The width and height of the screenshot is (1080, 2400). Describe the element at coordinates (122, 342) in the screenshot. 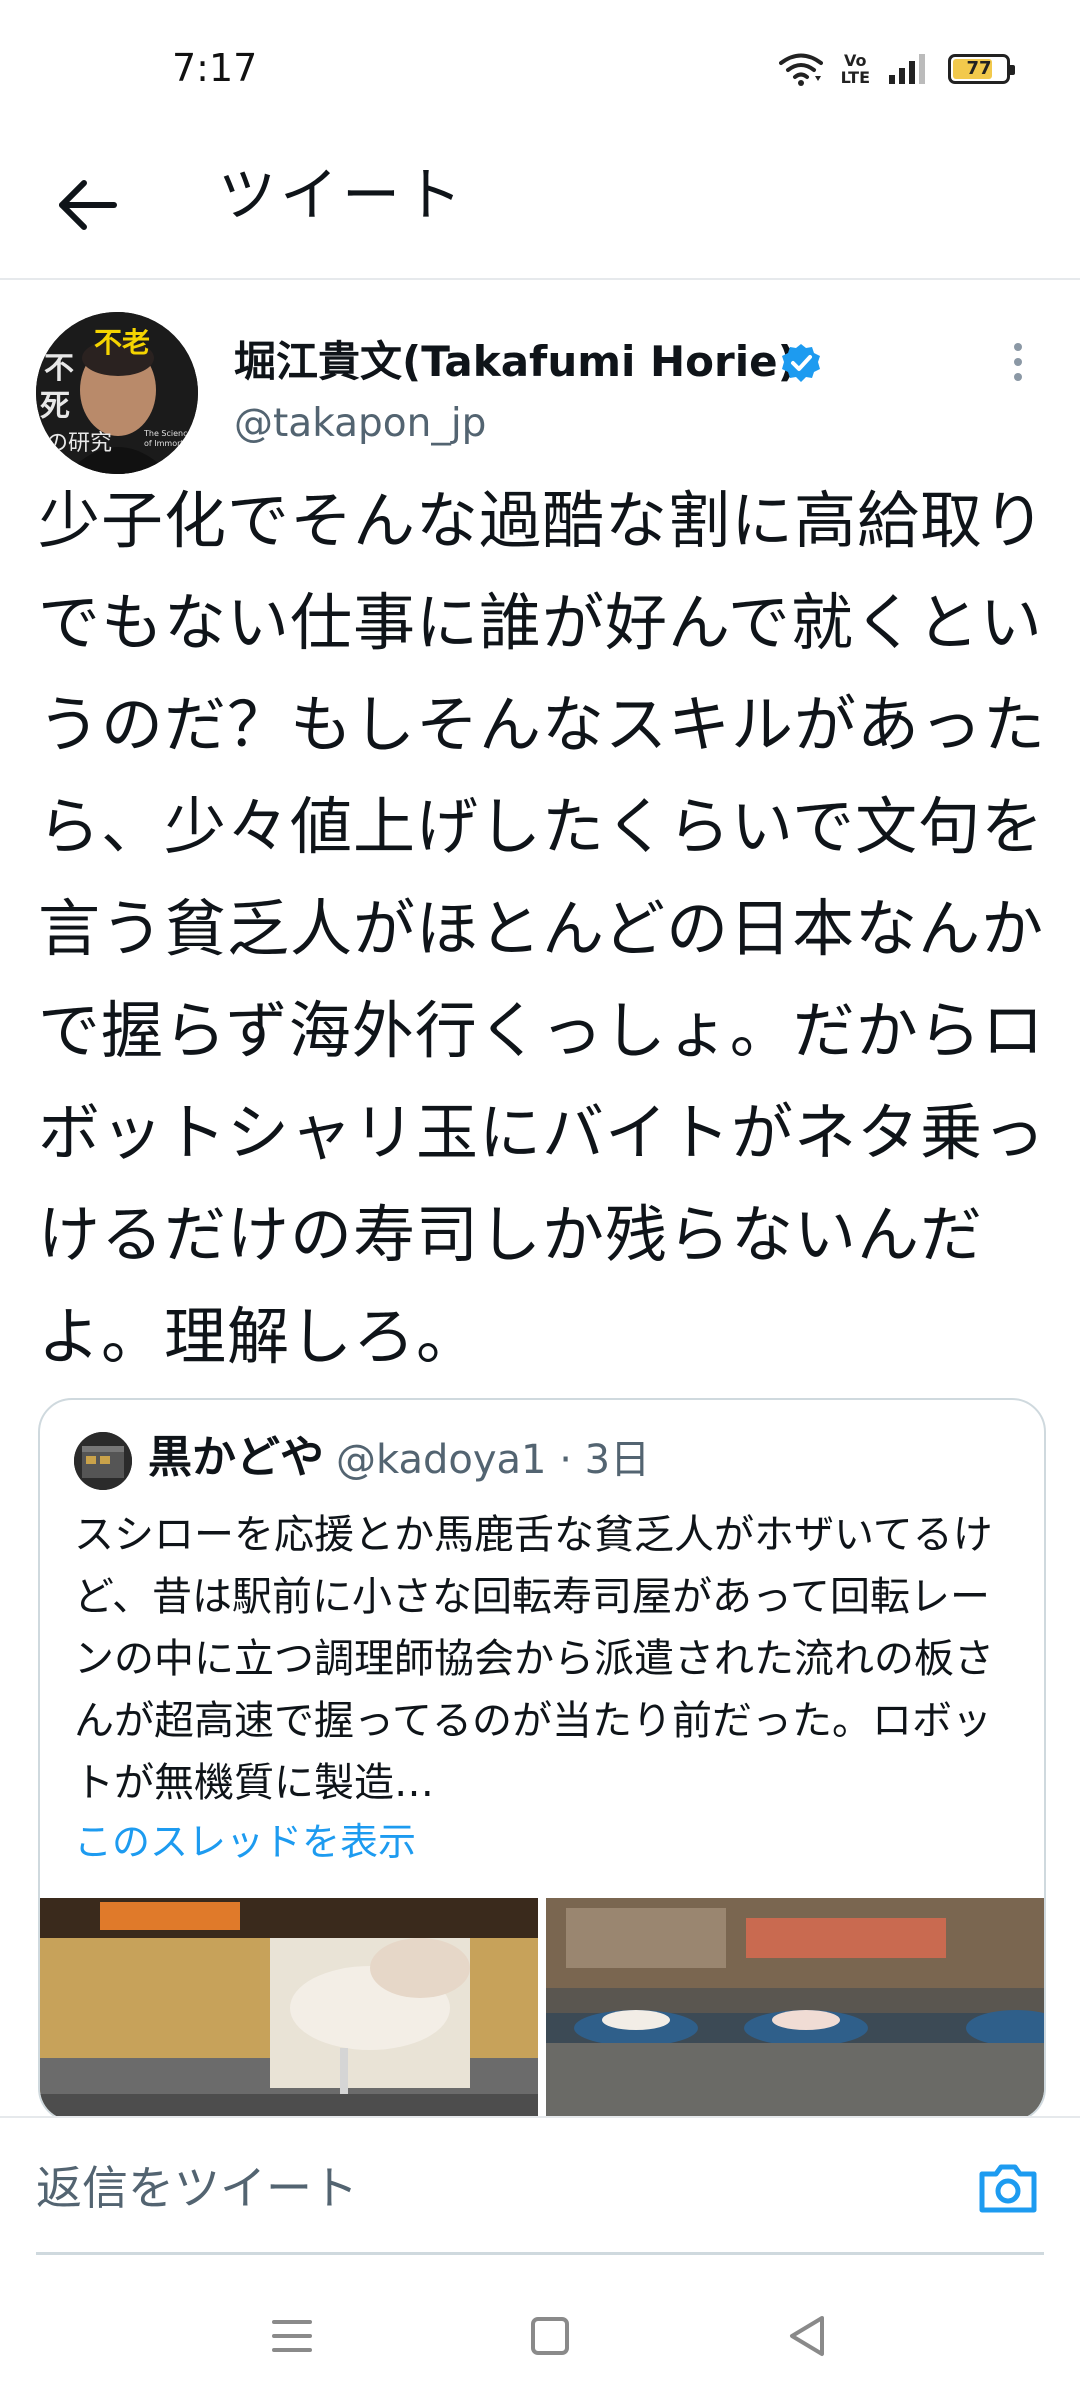

I see `svg-text: 不老` at that location.